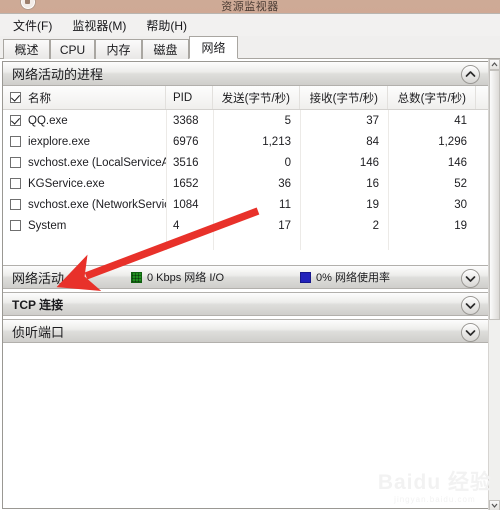  I want to click on title-bar: 资源监视器, so click(250, 6).